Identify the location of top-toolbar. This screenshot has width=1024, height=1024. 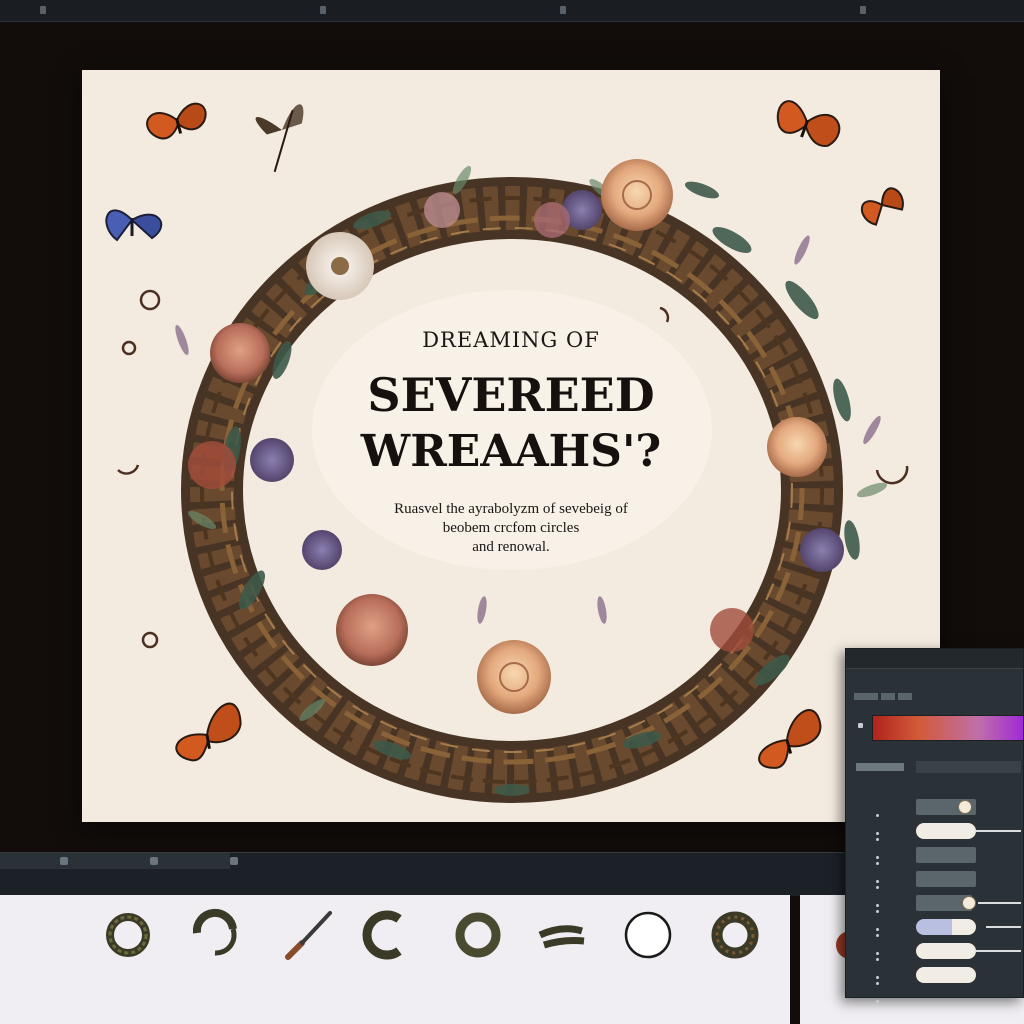
(512, 11).